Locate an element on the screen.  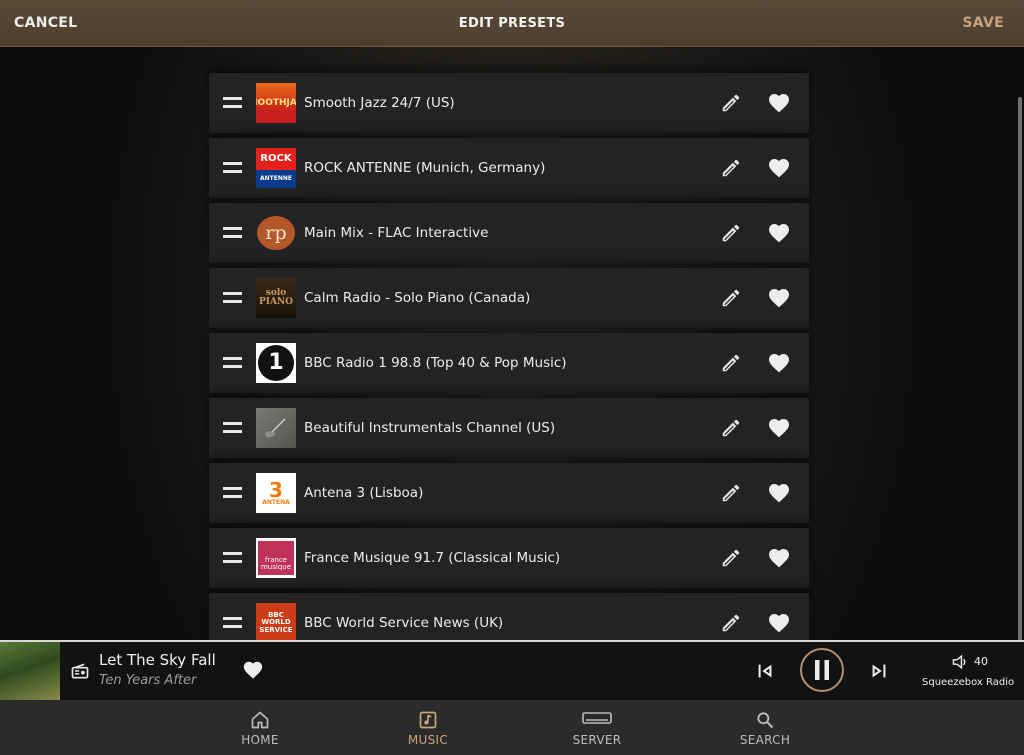
station-logo: SMOOTHJAZZ is located at coordinates (276, 103).